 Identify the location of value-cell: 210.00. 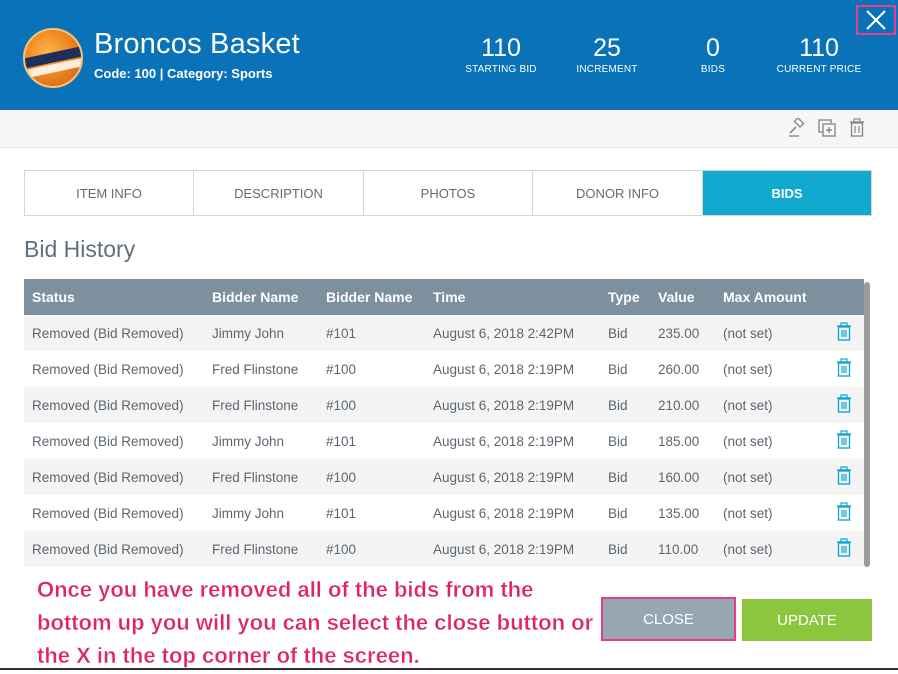
(679, 405).